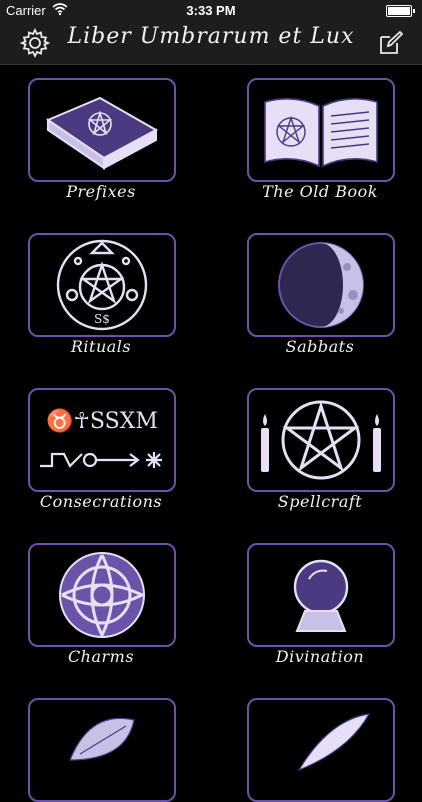  I want to click on navigation-bar: Liber Umbrarum et Lux, so click(211, 42).